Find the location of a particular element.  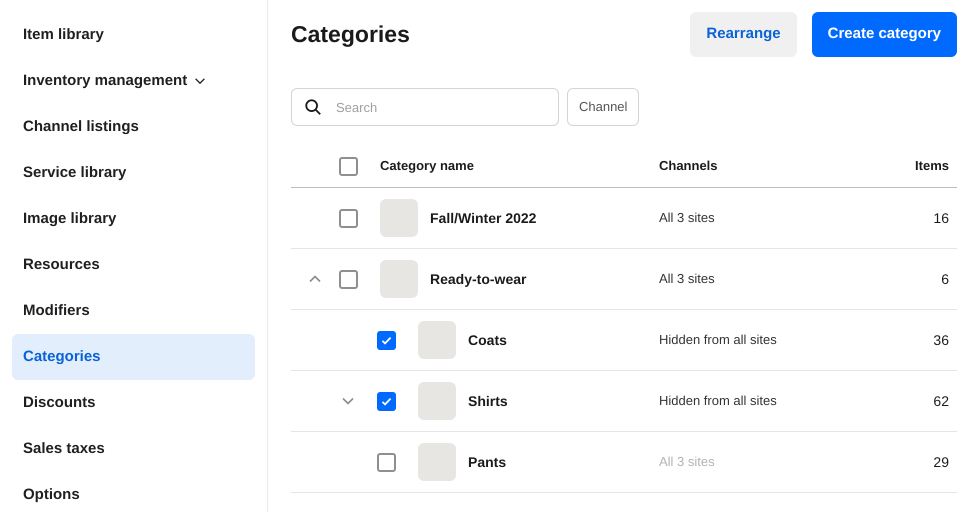

rearrange-button: Rearrange is located at coordinates (743, 34).